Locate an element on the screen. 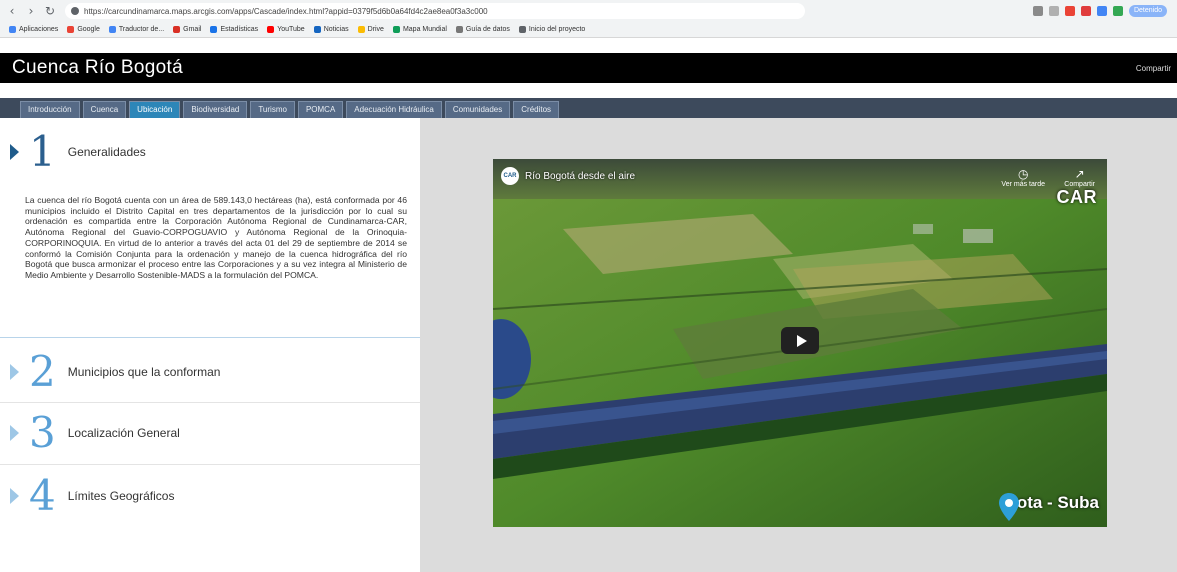 The image size is (1177, 572). tab-adecuacion-hidraulica: Adecuación Hidráulica is located at coordinates (394, 109).